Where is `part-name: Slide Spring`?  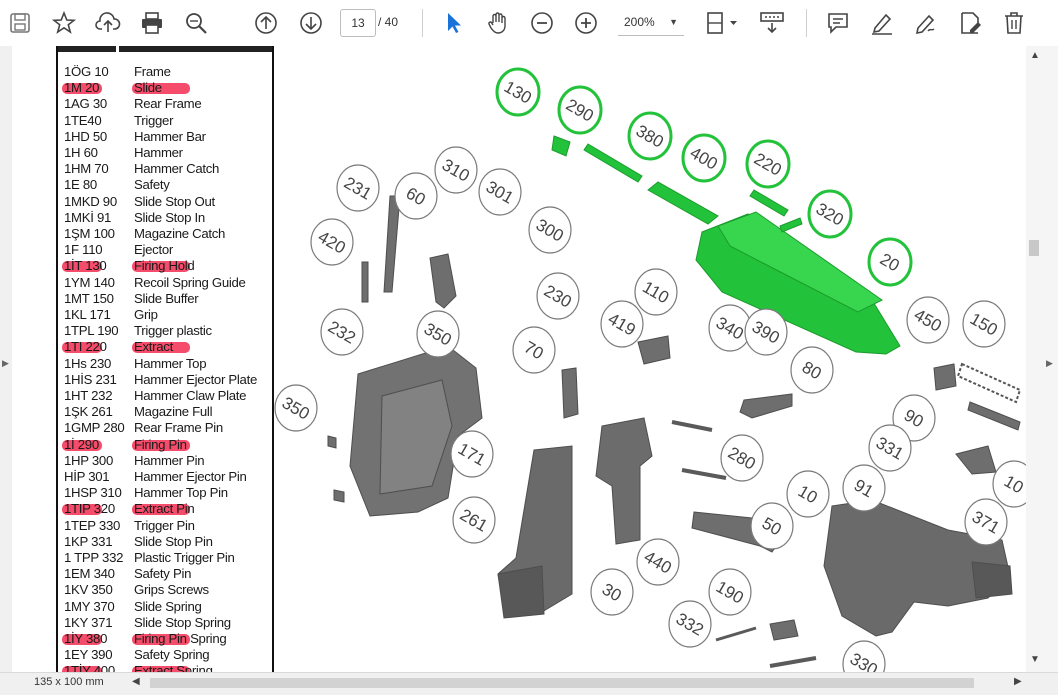
part-name: Slide Spring is located at coordinates (168, 606).